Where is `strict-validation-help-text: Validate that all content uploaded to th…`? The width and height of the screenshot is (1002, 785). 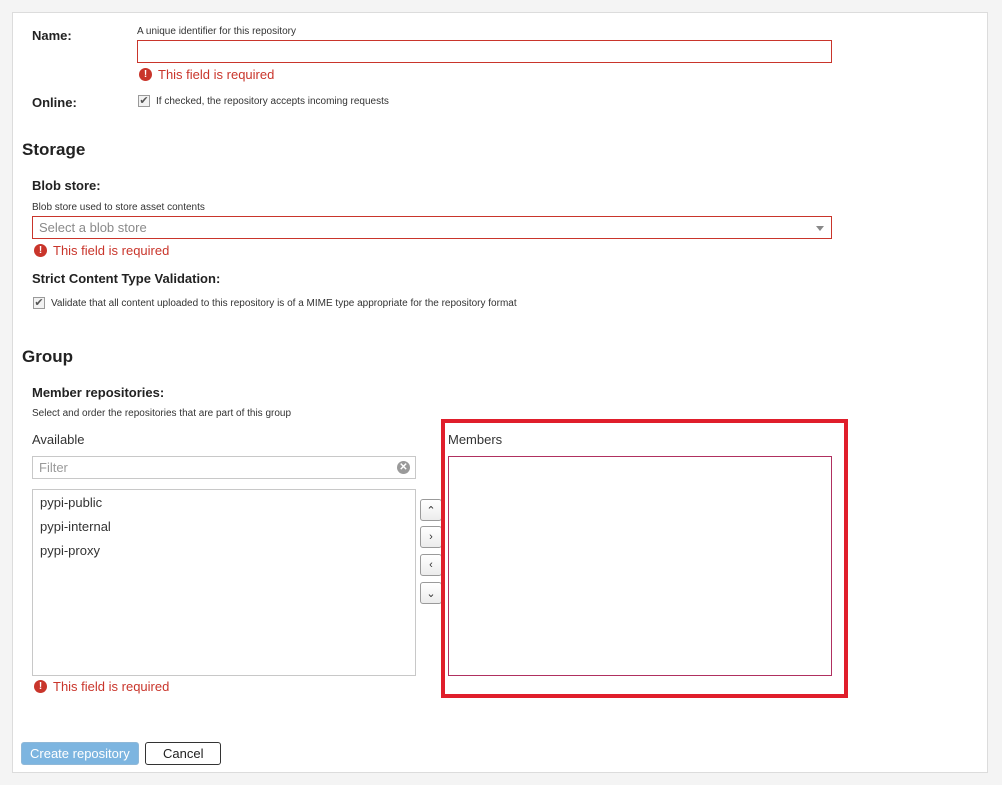 strict-validation-help-text: Validate that all content uploaded to th… is located at coordinates (284, 303).